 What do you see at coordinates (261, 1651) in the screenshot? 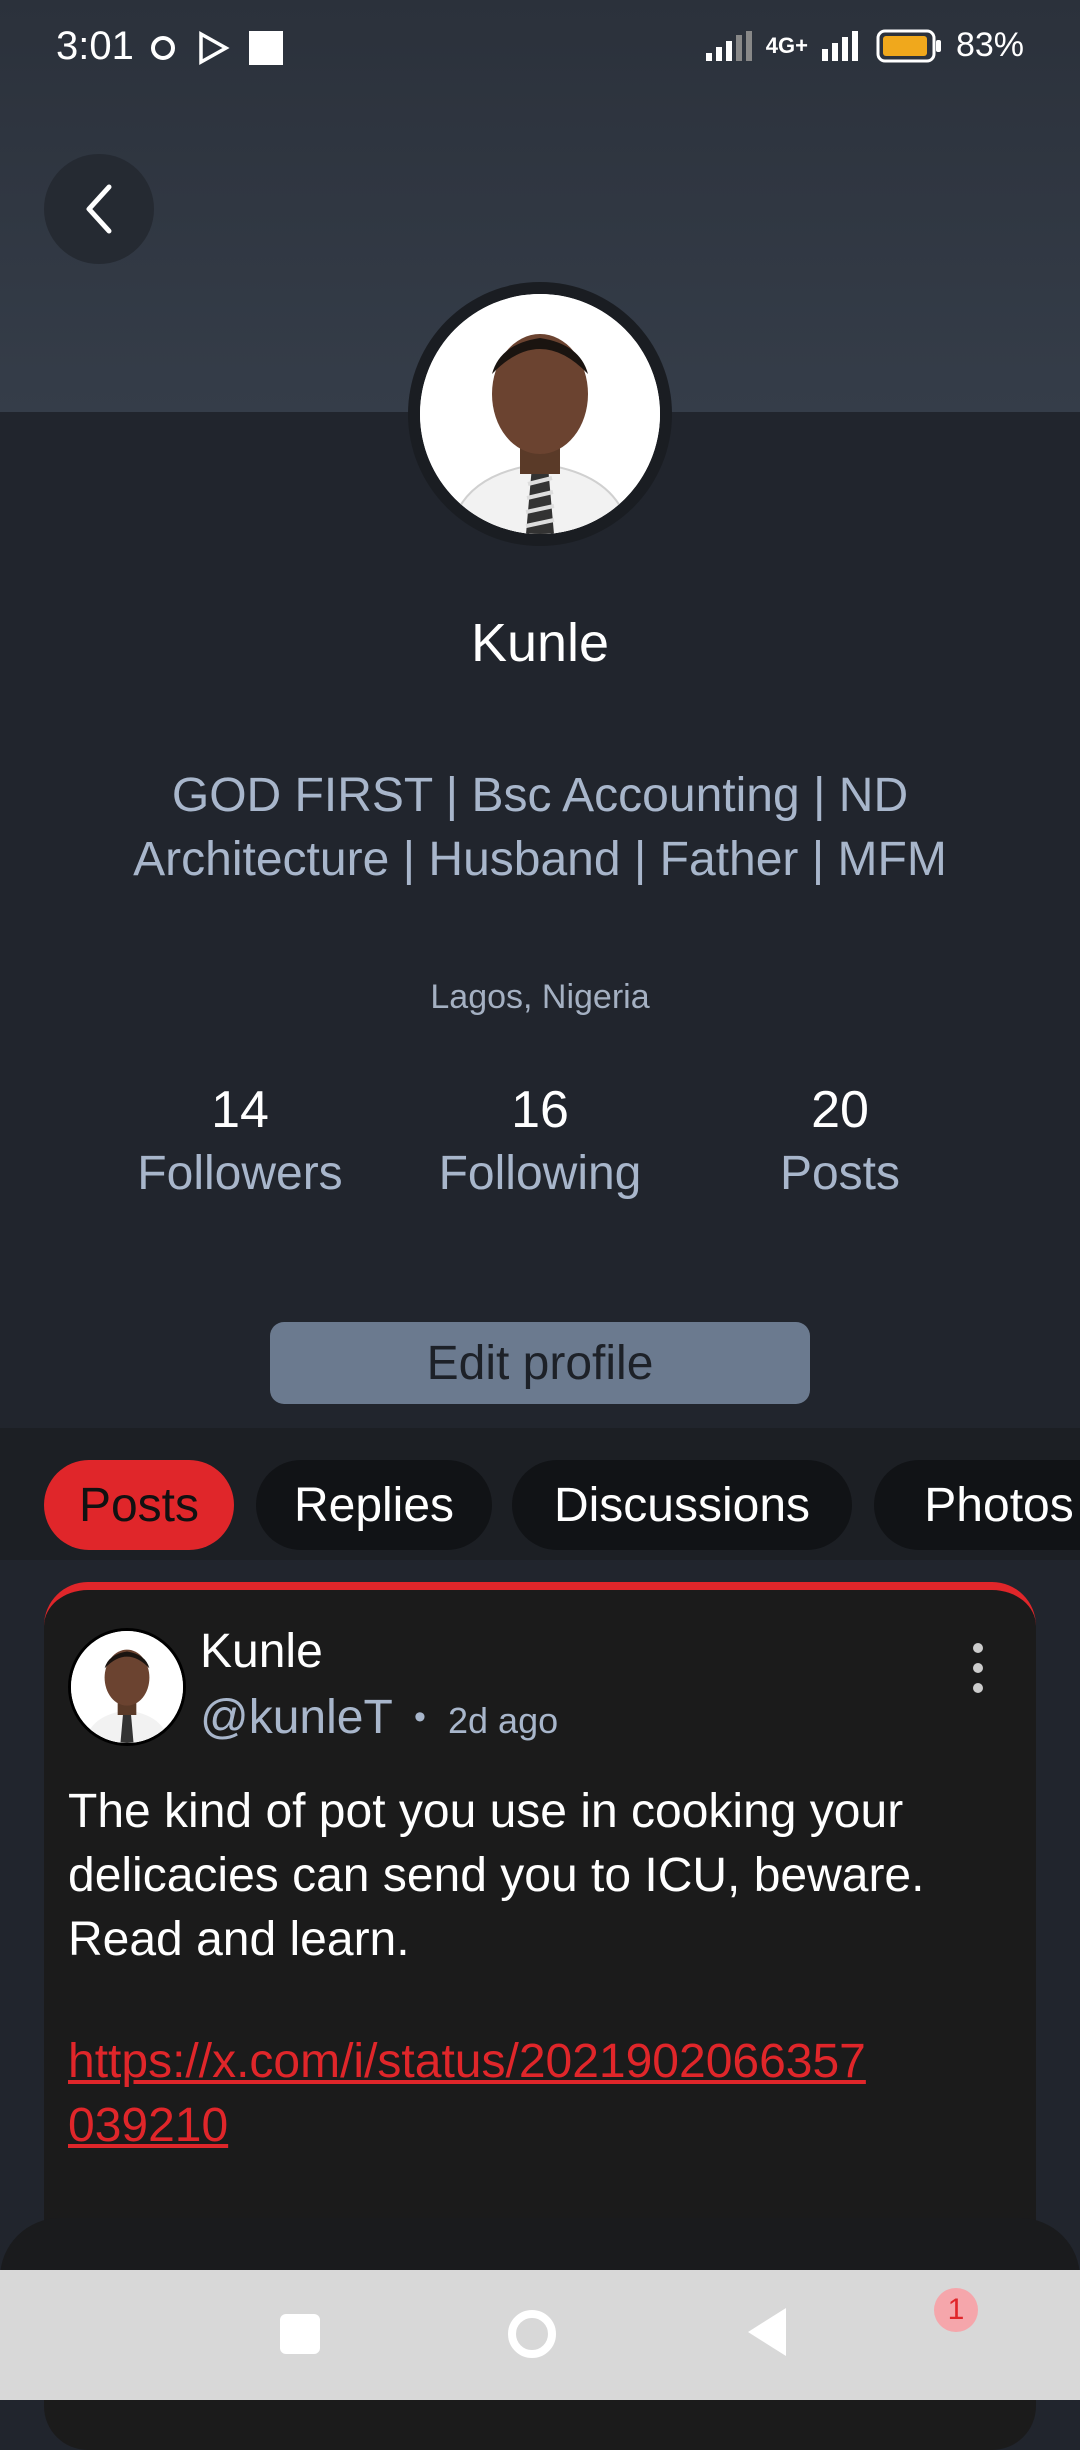
I see `post-author-name: Kunle` at bounding box center [261, 1651].